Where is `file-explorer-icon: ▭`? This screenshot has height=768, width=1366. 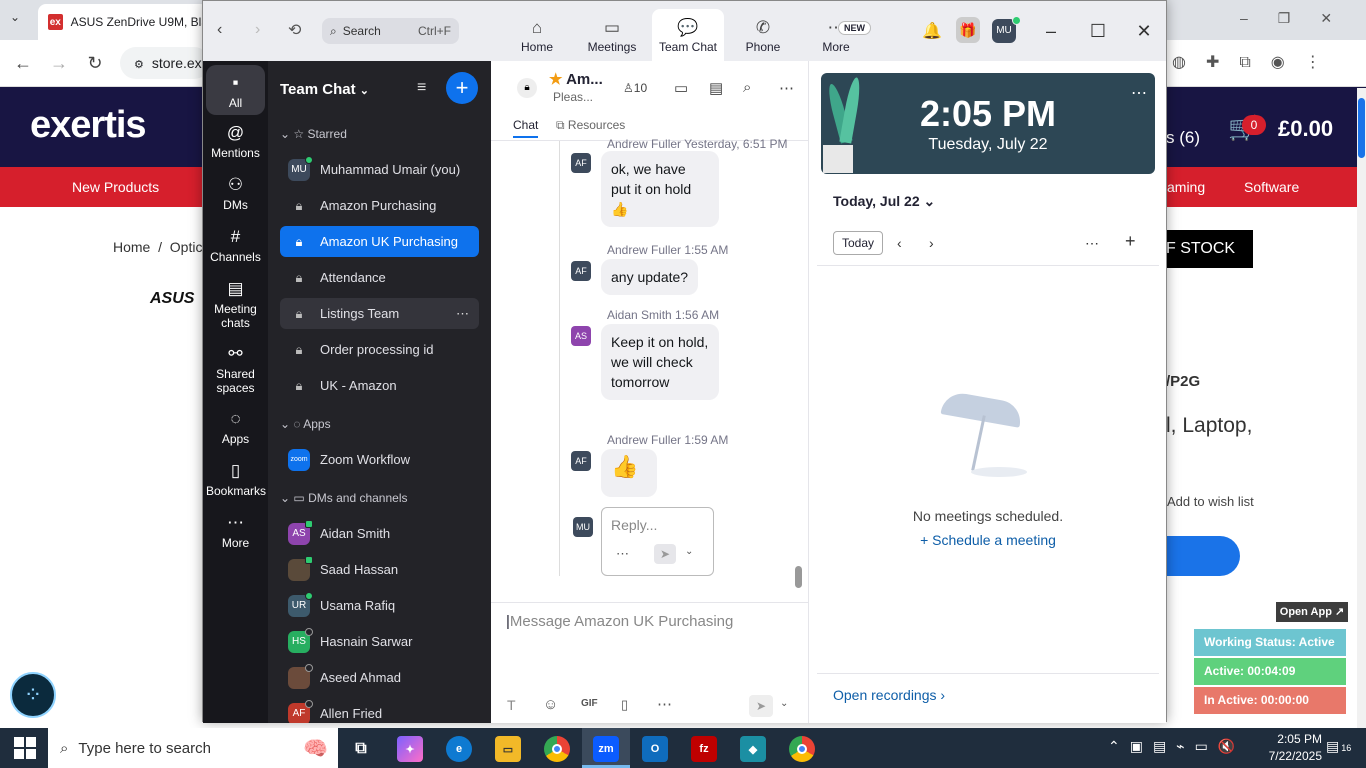
file-explorer-icon: ▭ is located at coordinates (508, 749).